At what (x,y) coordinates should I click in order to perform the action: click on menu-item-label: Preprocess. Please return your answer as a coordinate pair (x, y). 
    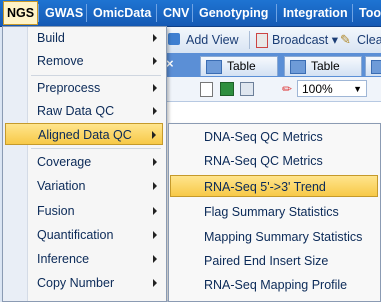
    Looking at the image, I should click on (69, 88).